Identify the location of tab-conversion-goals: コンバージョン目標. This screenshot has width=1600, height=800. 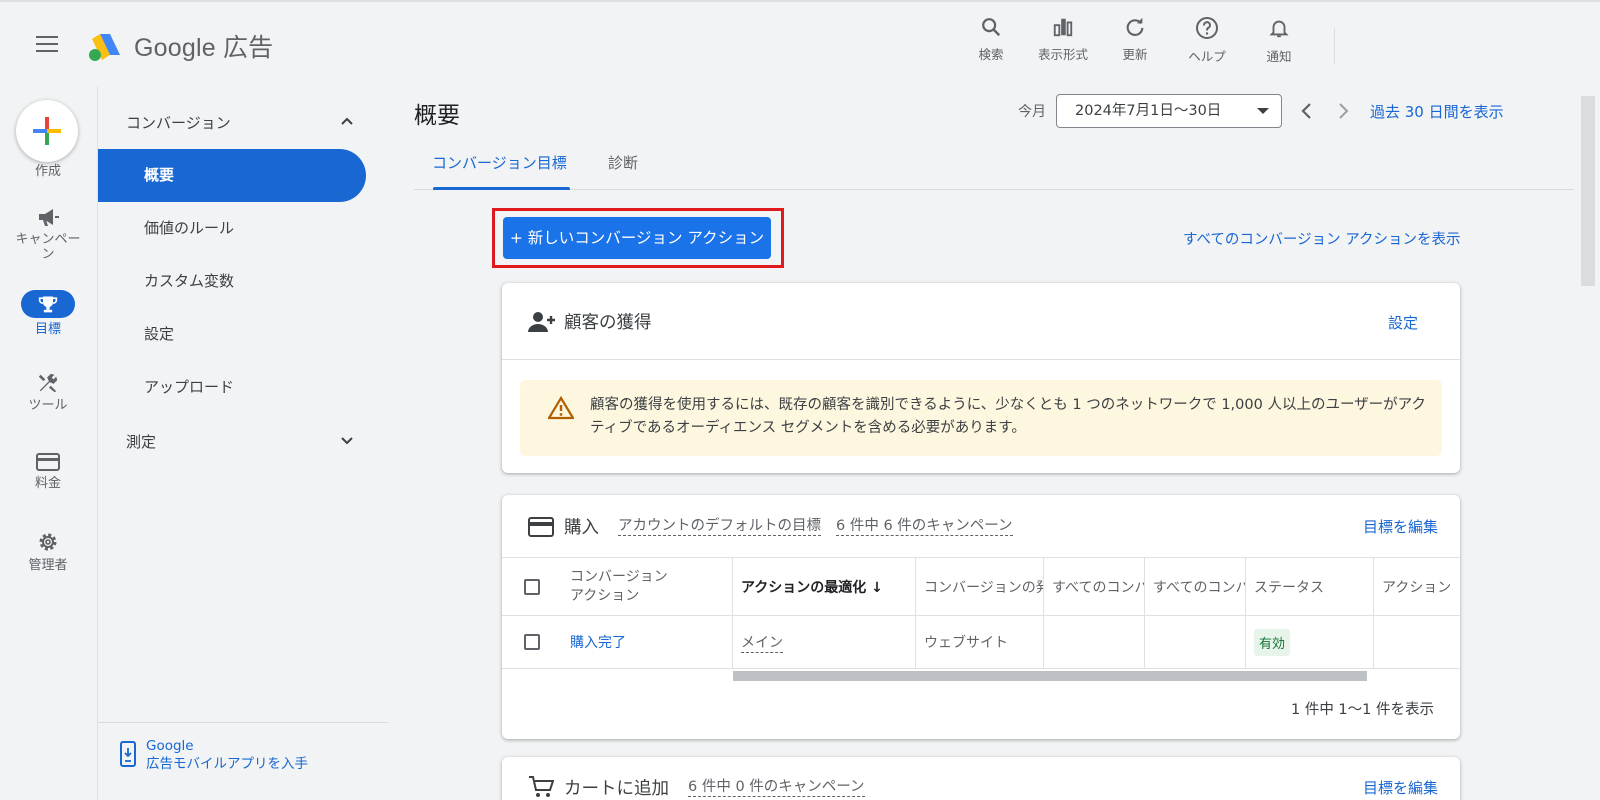
(499, 162).